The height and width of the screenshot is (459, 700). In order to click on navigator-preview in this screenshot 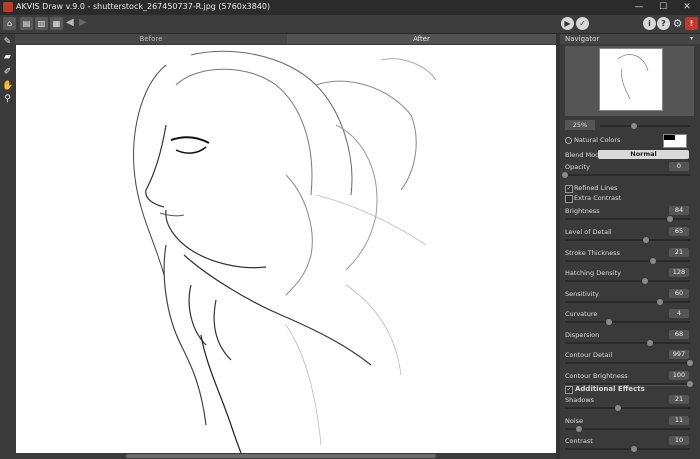, I will do `click(629, 81)`.